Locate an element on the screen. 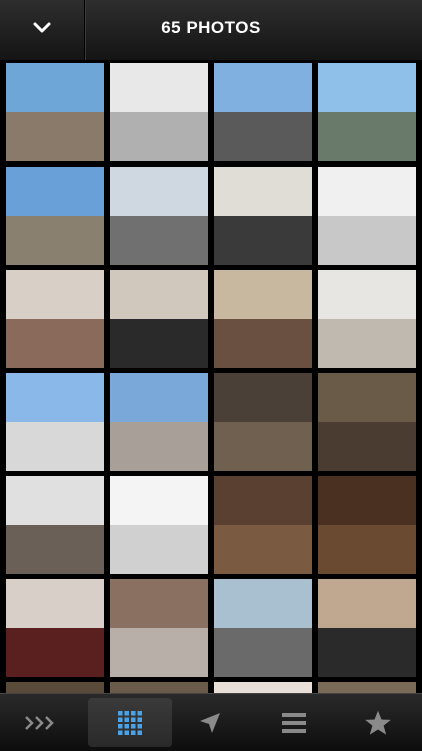 The width and height of the screenshot is (422, 751). star-icon is located at coordinates (378, 722).